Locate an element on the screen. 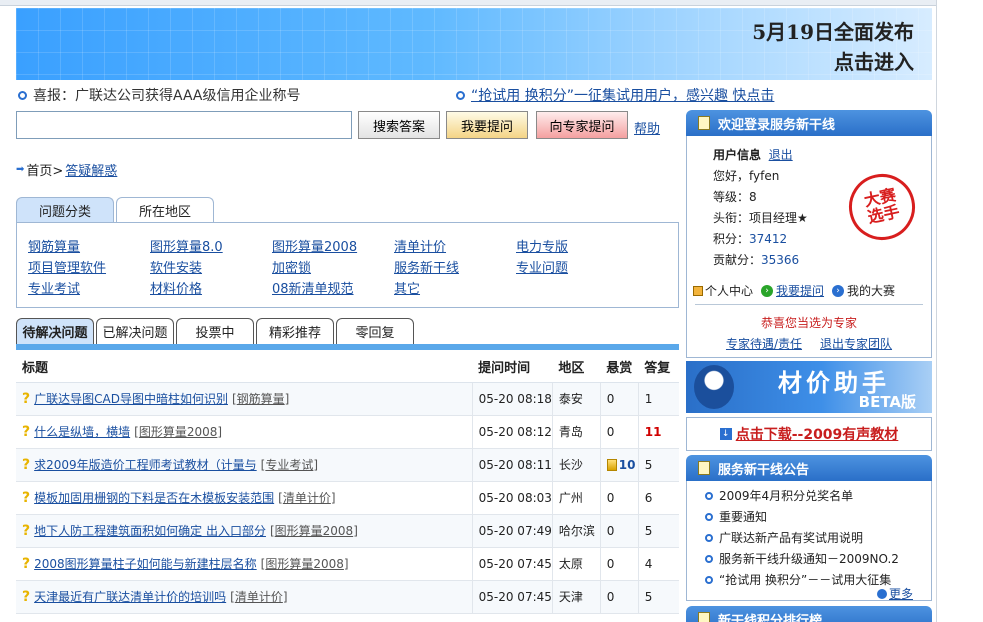 The image size is (983, 622). more-link-wrap: 更多 is located at coordinates (894, 593).